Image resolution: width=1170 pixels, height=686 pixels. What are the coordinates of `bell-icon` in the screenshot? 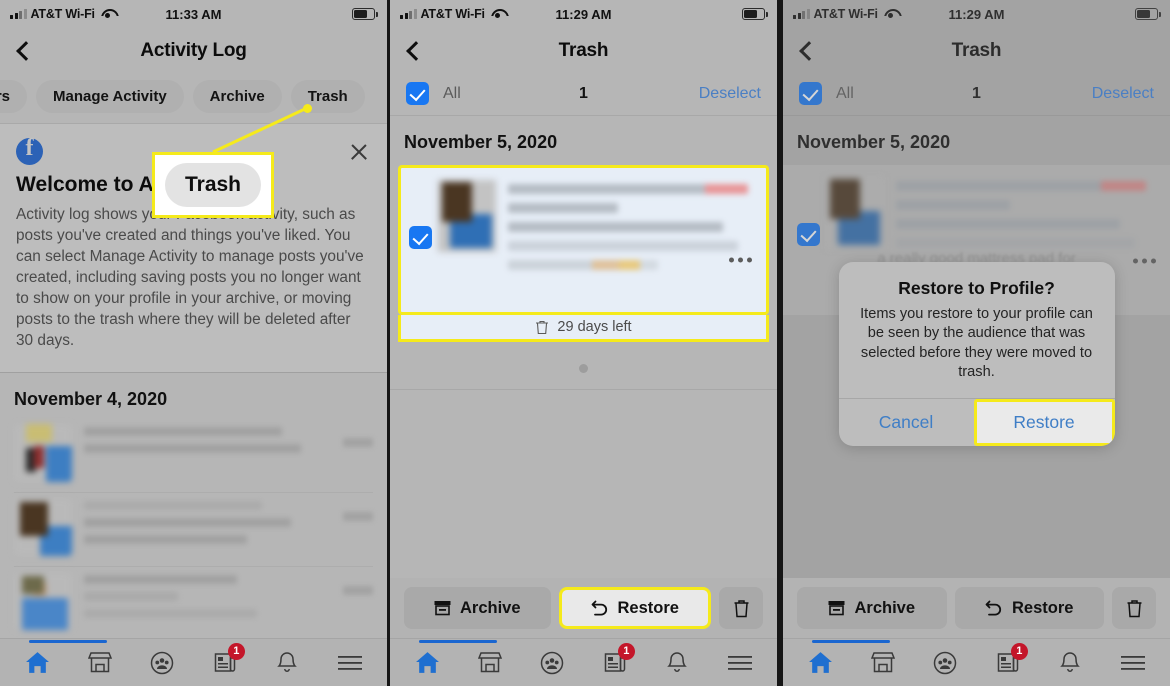 It's located at (1070, 661).